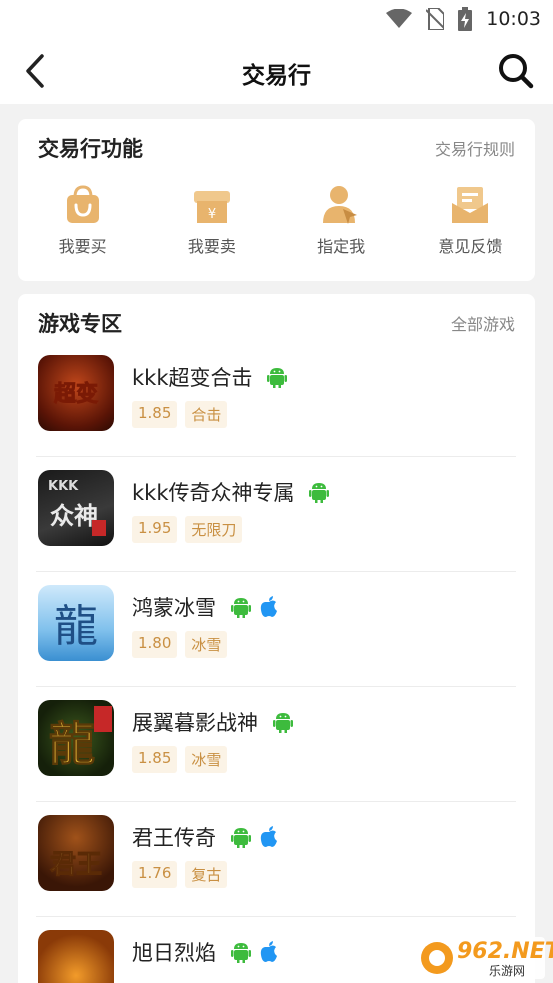  I want to click on game-name-text: kkk传奇众神专属, so click(213, 493).